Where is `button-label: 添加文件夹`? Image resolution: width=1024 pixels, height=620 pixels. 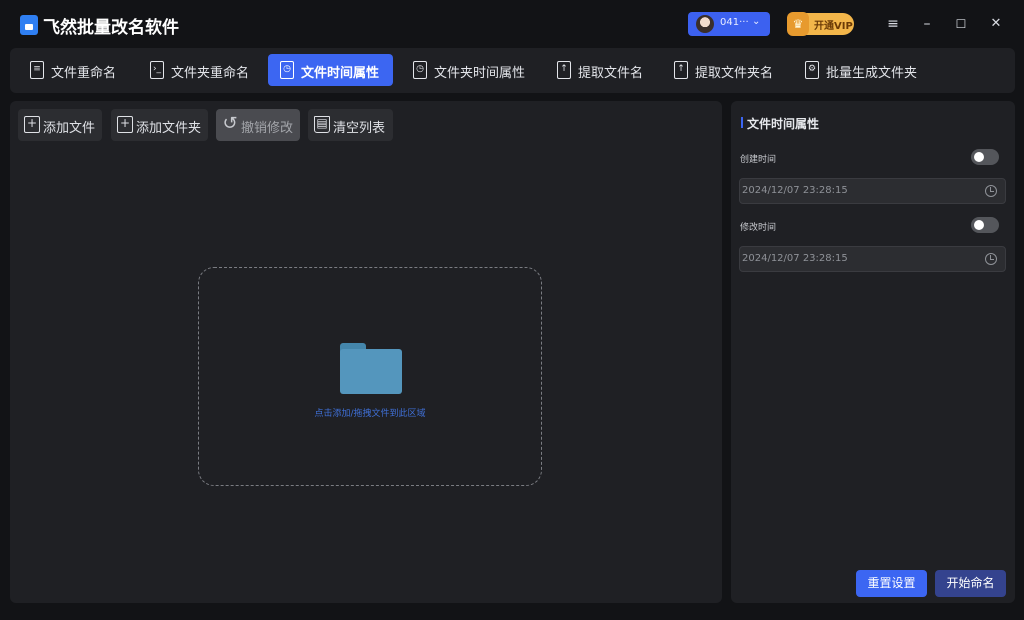 button-label: 添加文件夹 is located at coordinates (169, 128).